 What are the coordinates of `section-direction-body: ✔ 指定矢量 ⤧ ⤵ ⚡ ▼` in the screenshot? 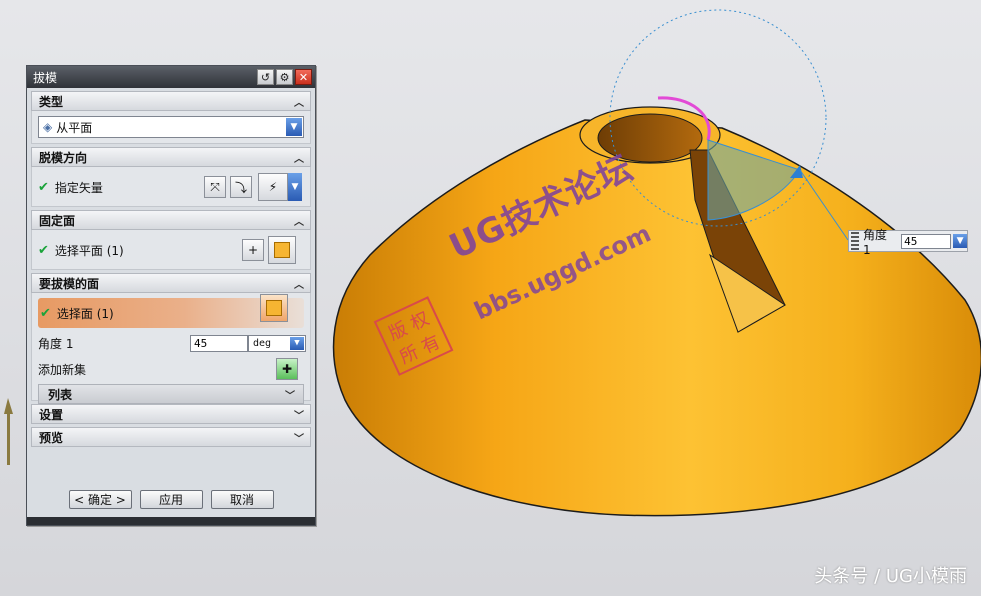 It's located at (171, 187).